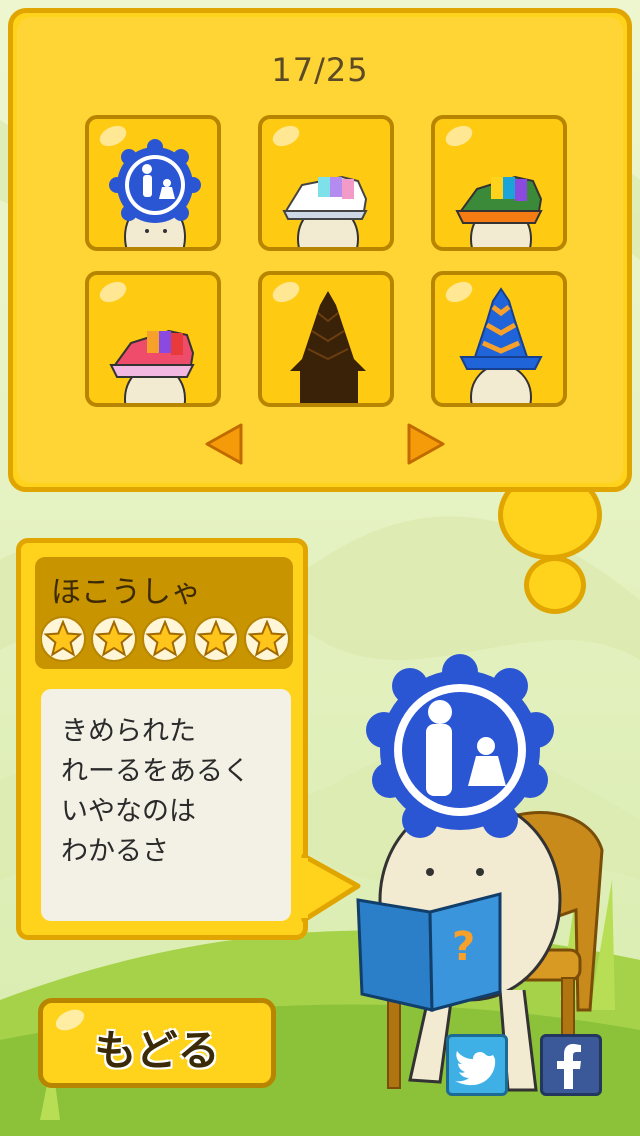 The height and width of the screenshot is (1136, 640). I want to click on blue-cone-icon, so click(501, 345).